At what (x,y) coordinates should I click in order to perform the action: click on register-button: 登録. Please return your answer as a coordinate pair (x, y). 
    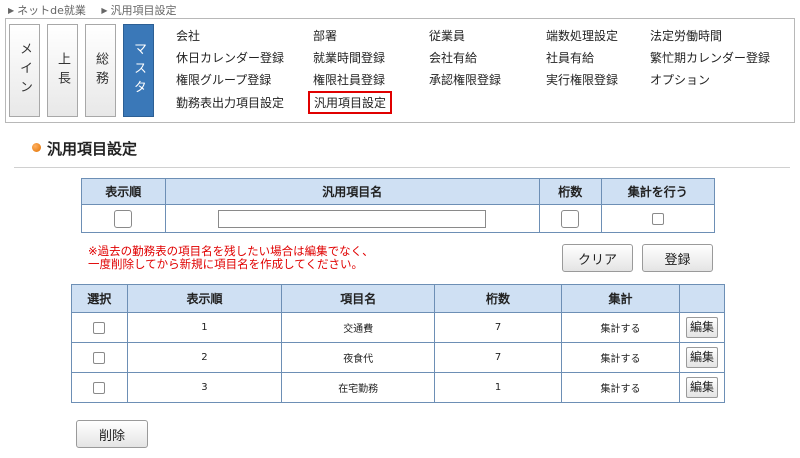
    Looking at the image, I should click on (677, 258).